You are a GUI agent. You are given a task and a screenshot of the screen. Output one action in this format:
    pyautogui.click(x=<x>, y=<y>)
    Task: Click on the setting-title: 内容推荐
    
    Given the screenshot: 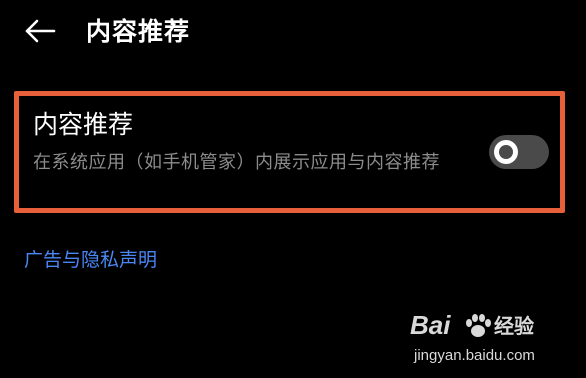 What is the action you would take?
    pyautogui.click(x=83, y=124)
    